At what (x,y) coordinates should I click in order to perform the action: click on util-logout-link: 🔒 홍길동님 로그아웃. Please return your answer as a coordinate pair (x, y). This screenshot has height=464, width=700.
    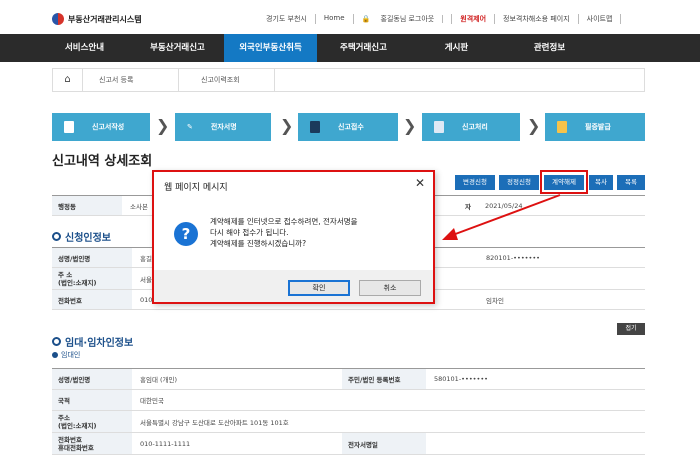
    Looking at the image, I should click on (403, 19).